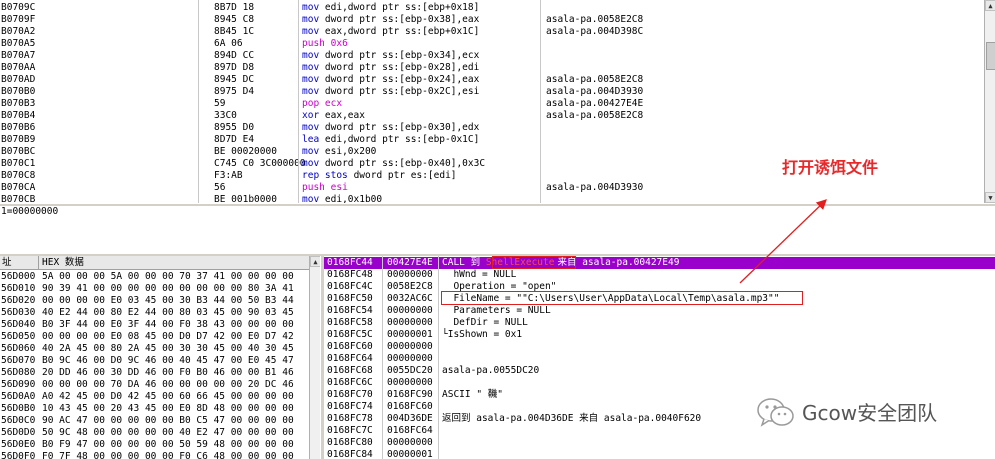 The width and height of the screenshot is (995, 459). I want to click on disasm-row: B070CA 56 push esi asala-pa.004D3930, so click(492, 188).